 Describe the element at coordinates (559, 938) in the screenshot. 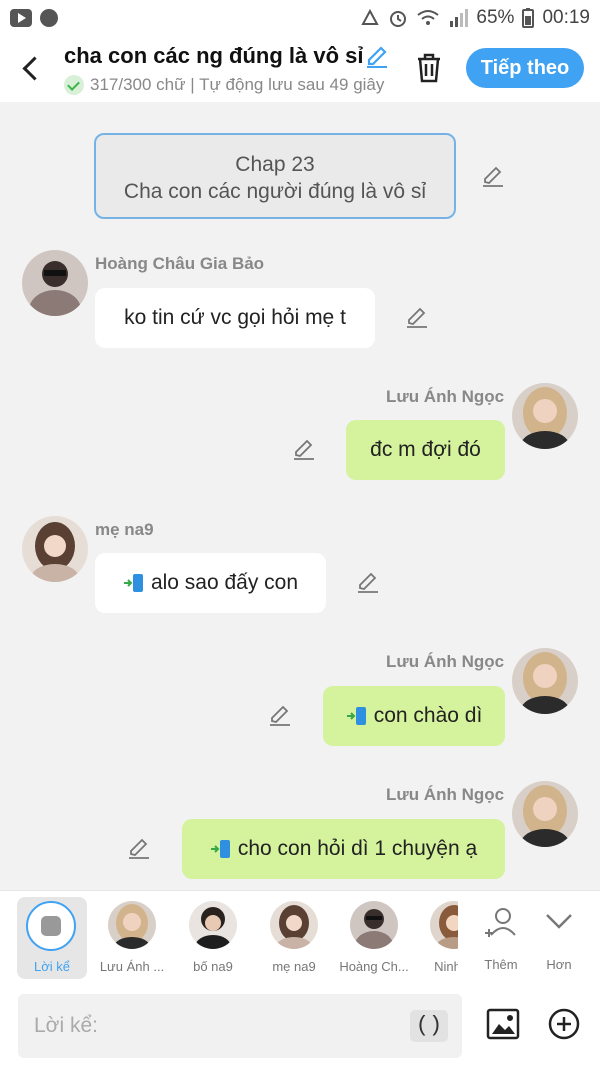

I see `more-button: Hơn` at that location.